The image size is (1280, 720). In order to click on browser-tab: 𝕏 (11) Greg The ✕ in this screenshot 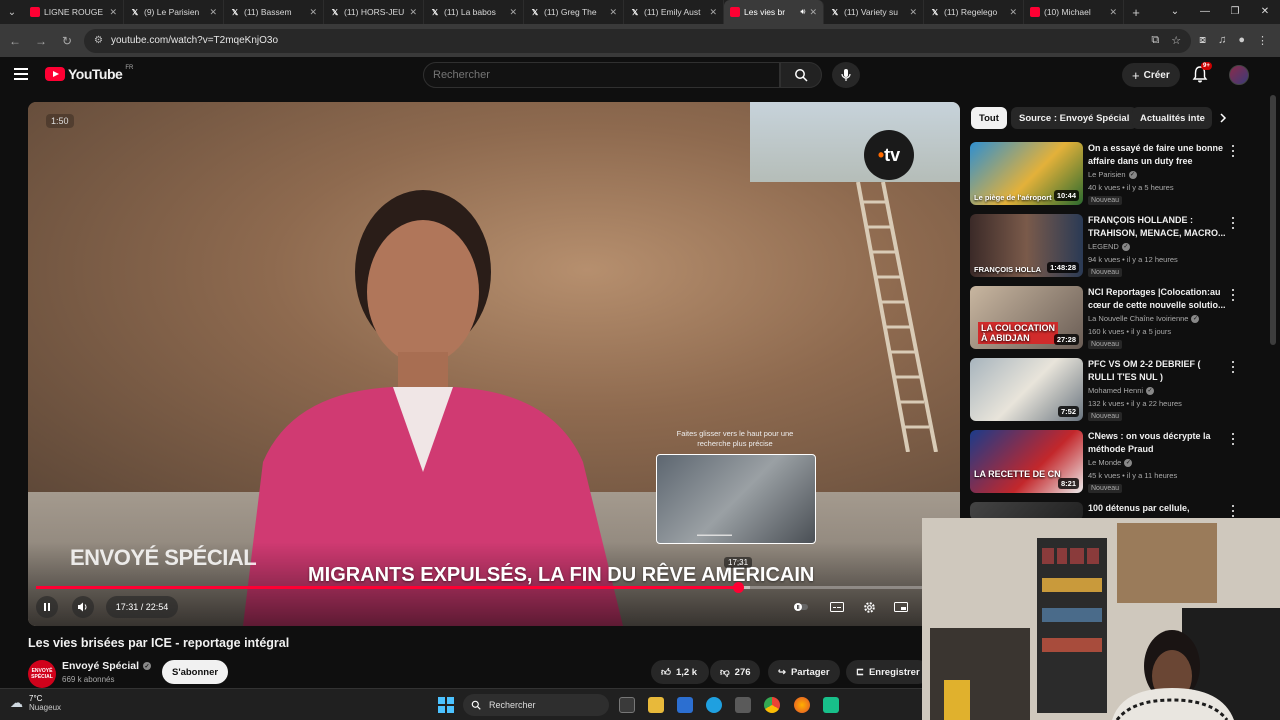, I will do `click(574, 12)`.